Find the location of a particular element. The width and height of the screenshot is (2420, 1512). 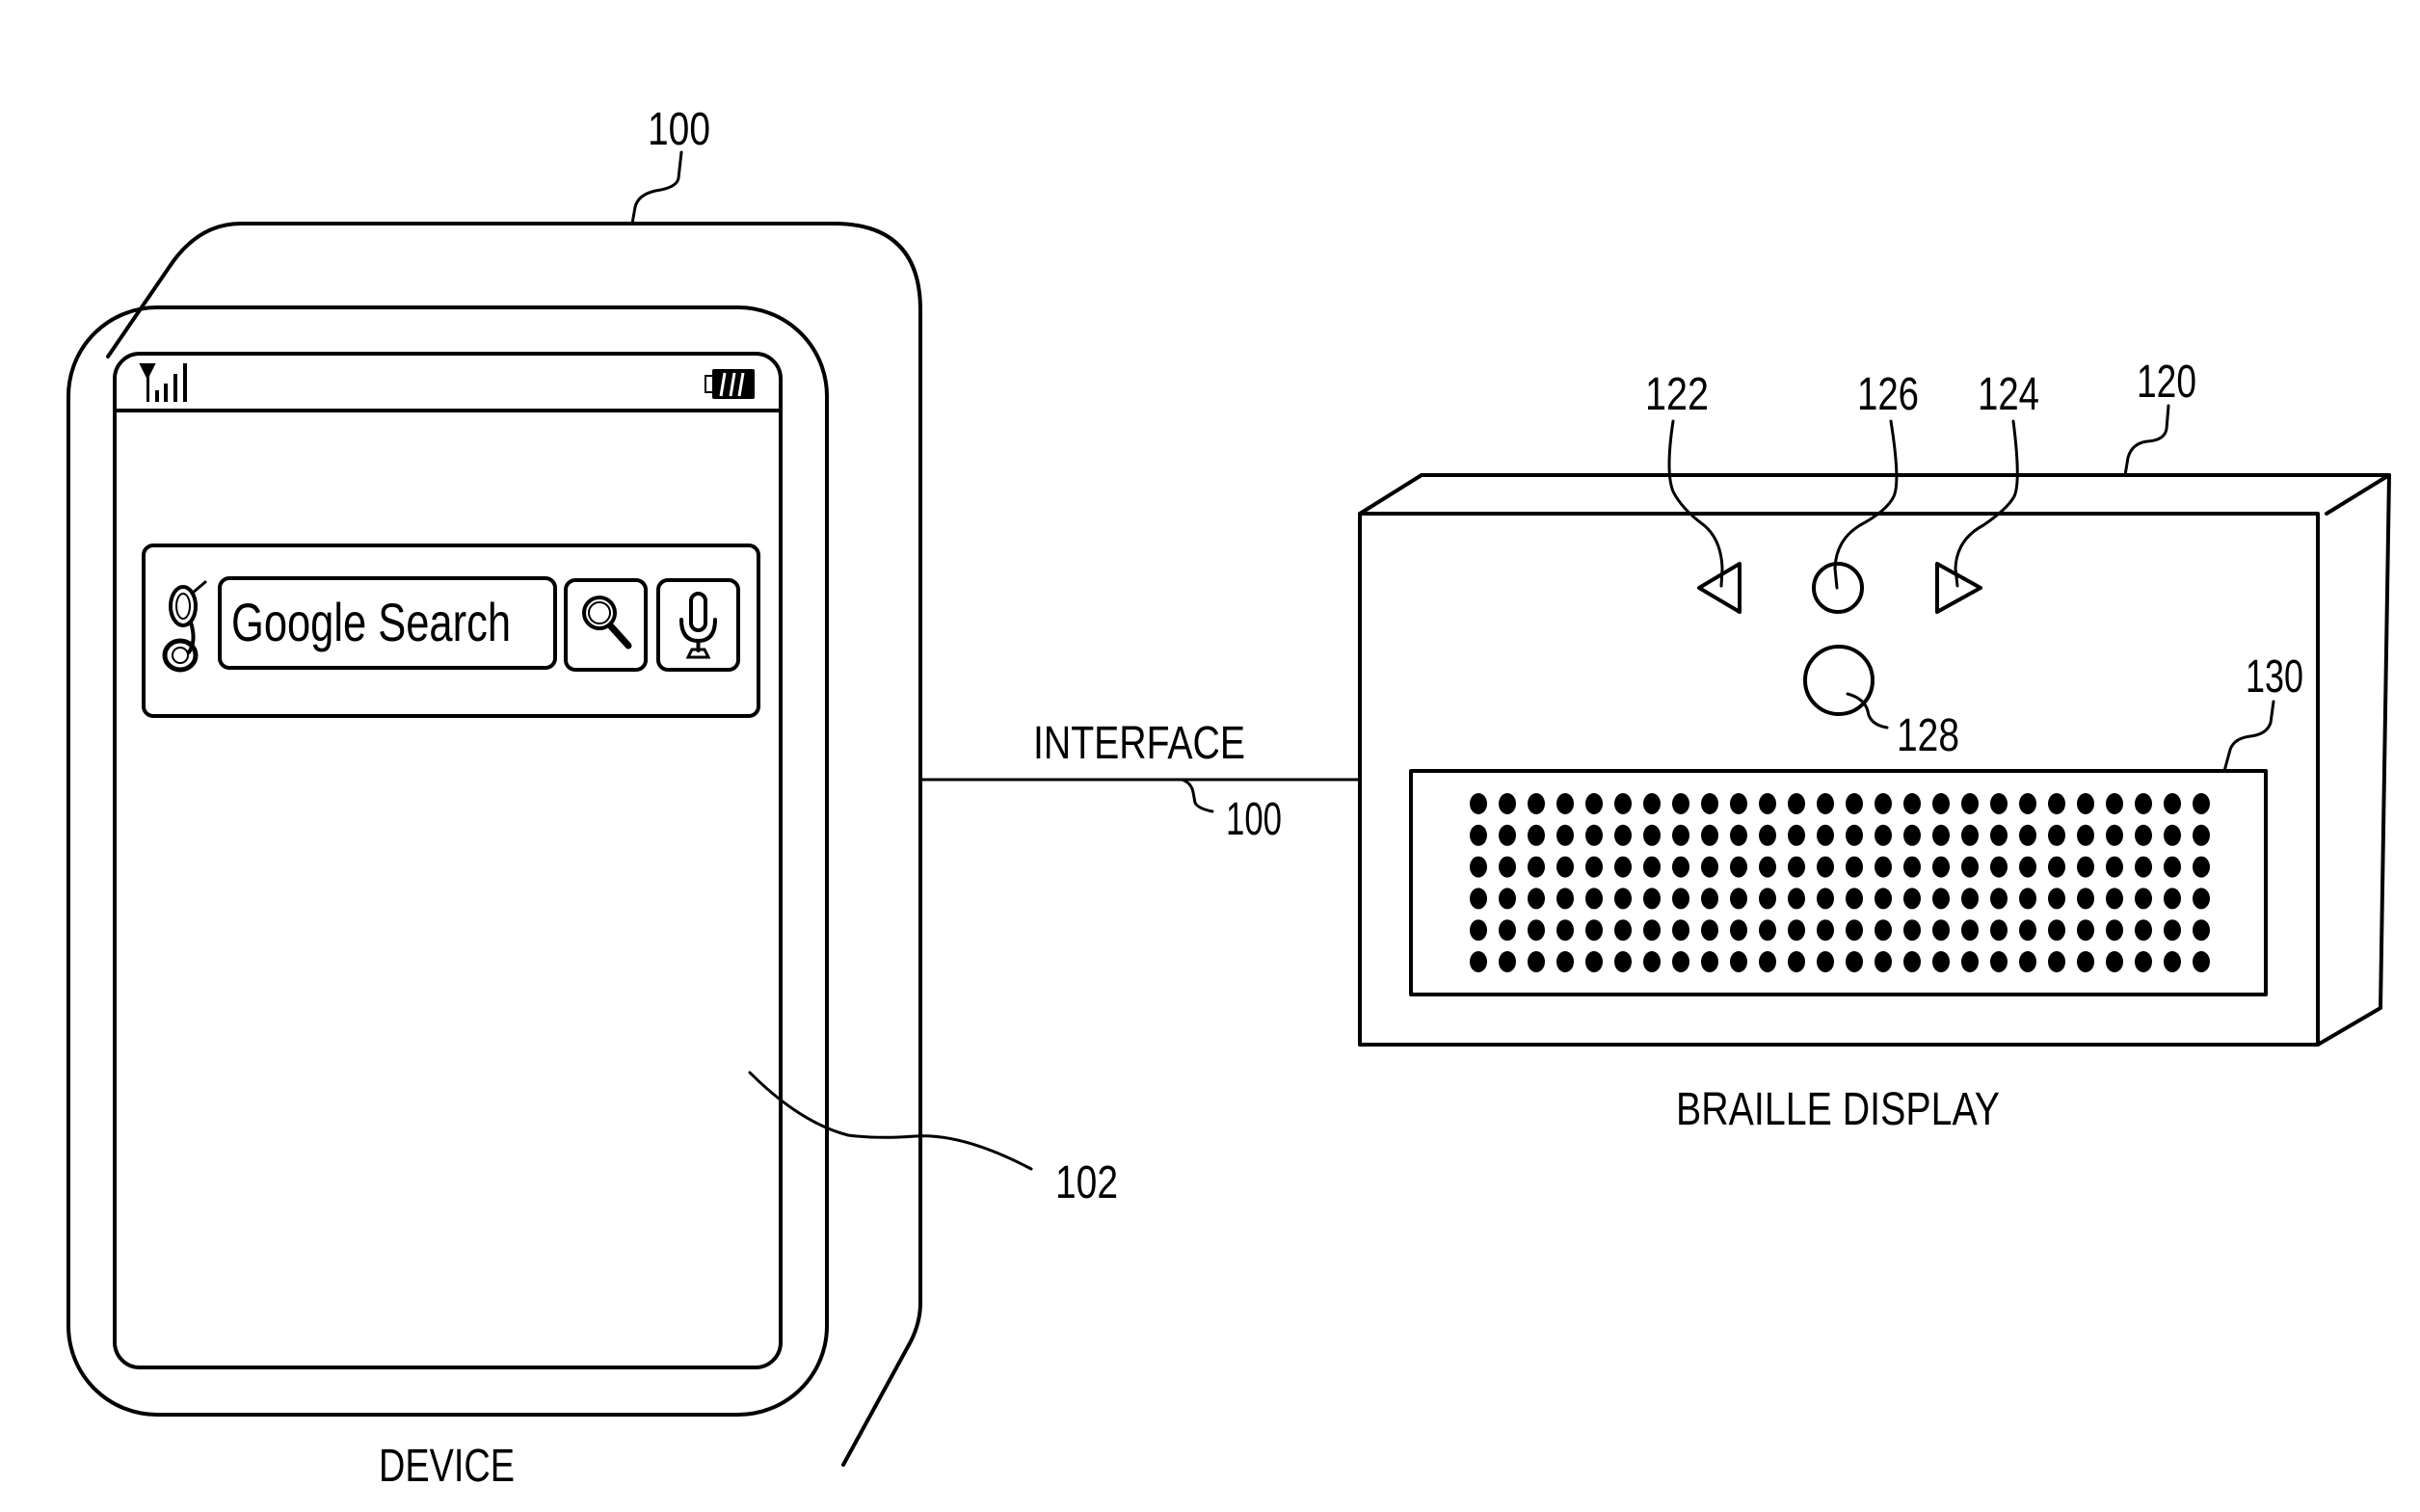

google-g-logo-icon is located at coordinates (184, 627).